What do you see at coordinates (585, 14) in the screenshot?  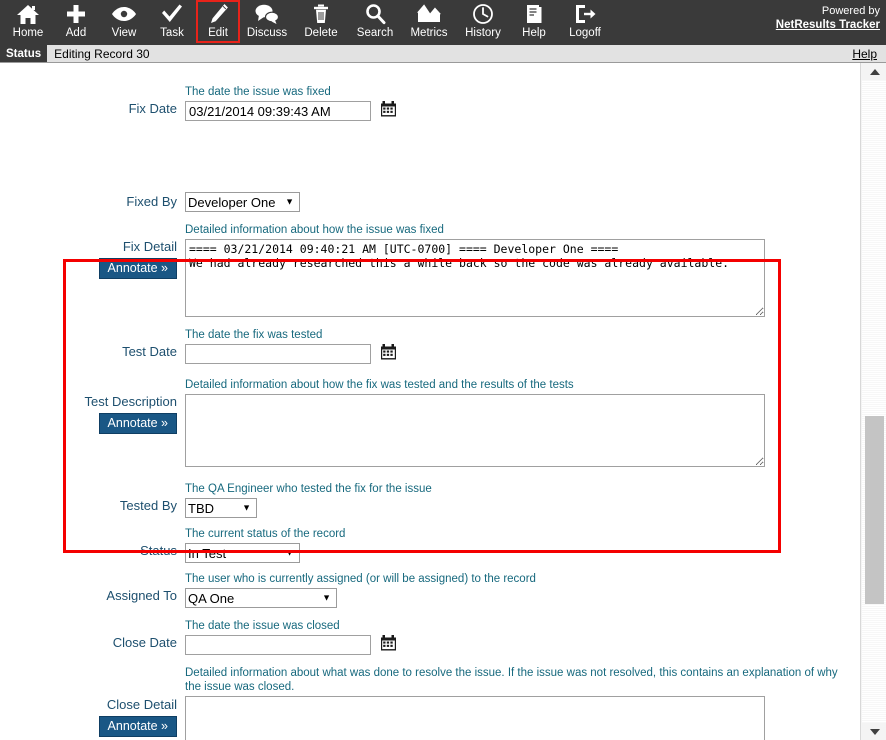 I see `exit-icon` at bounding box center [585, 14].